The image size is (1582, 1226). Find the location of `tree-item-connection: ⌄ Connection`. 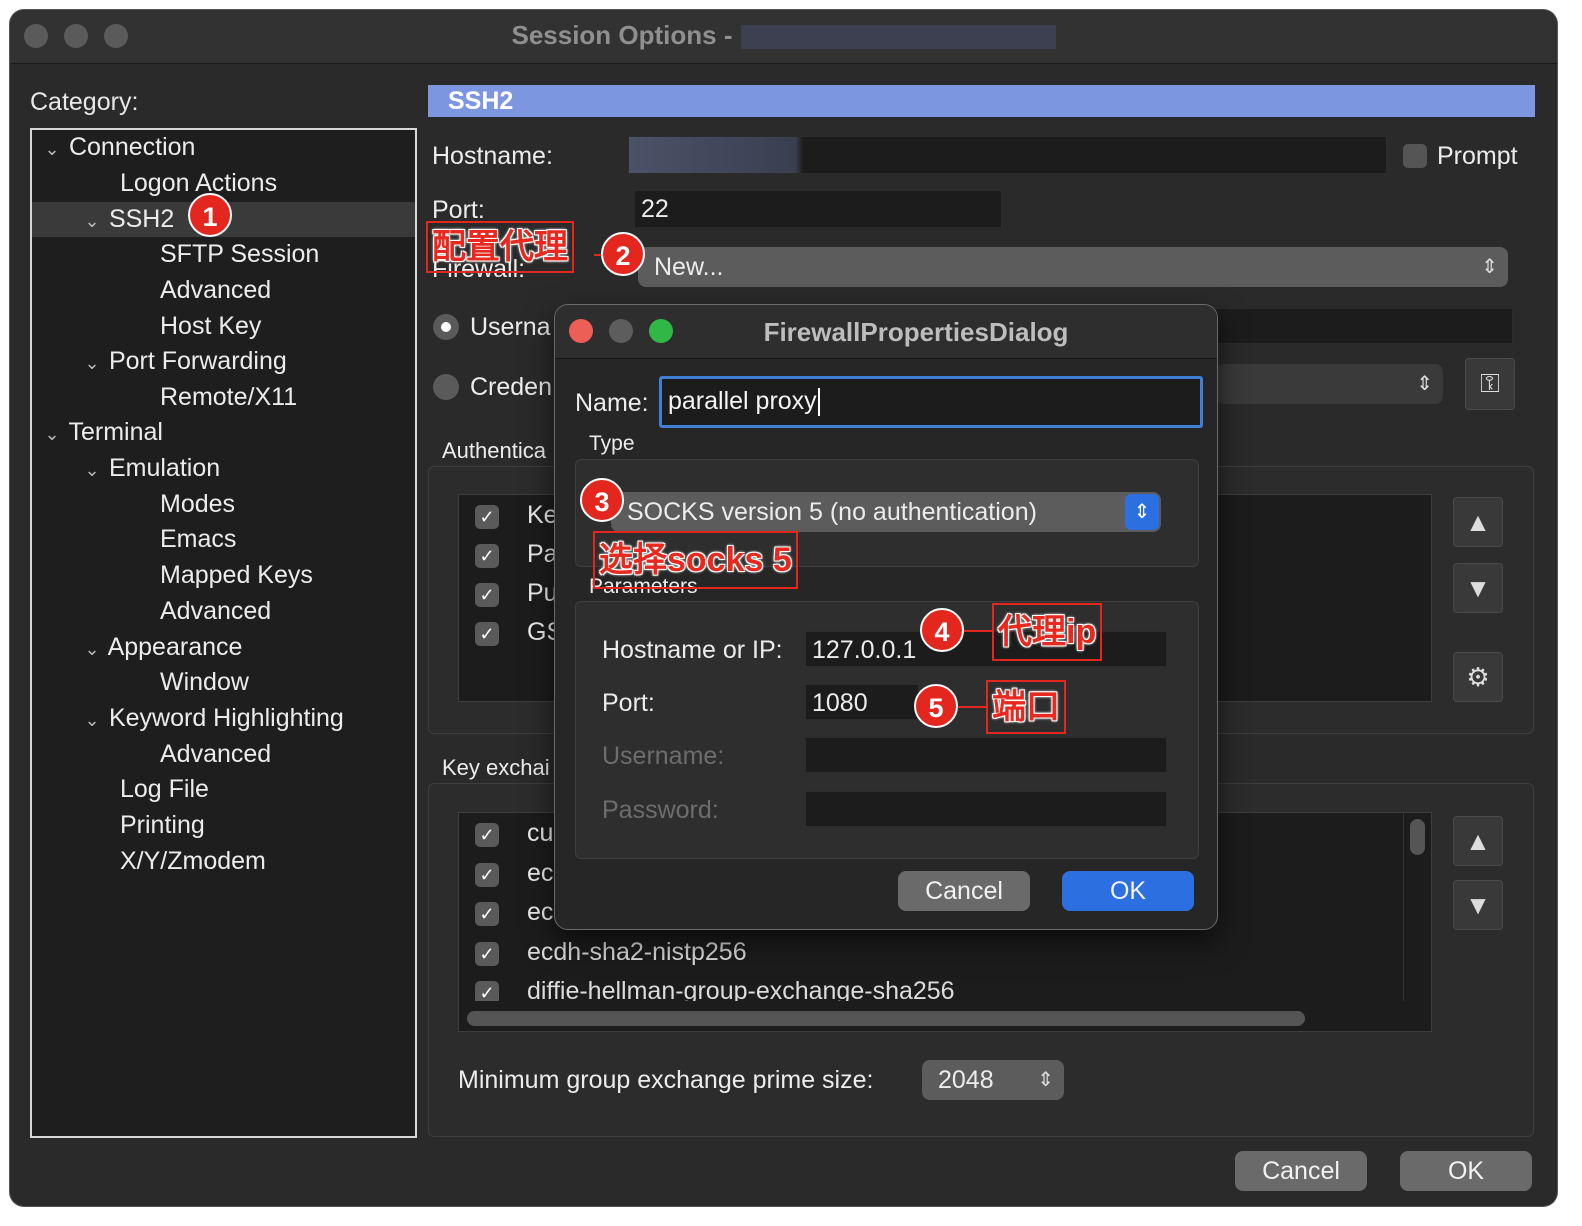

tree-item-connection: ⌄ Connection is located at coordinates (118, 147).